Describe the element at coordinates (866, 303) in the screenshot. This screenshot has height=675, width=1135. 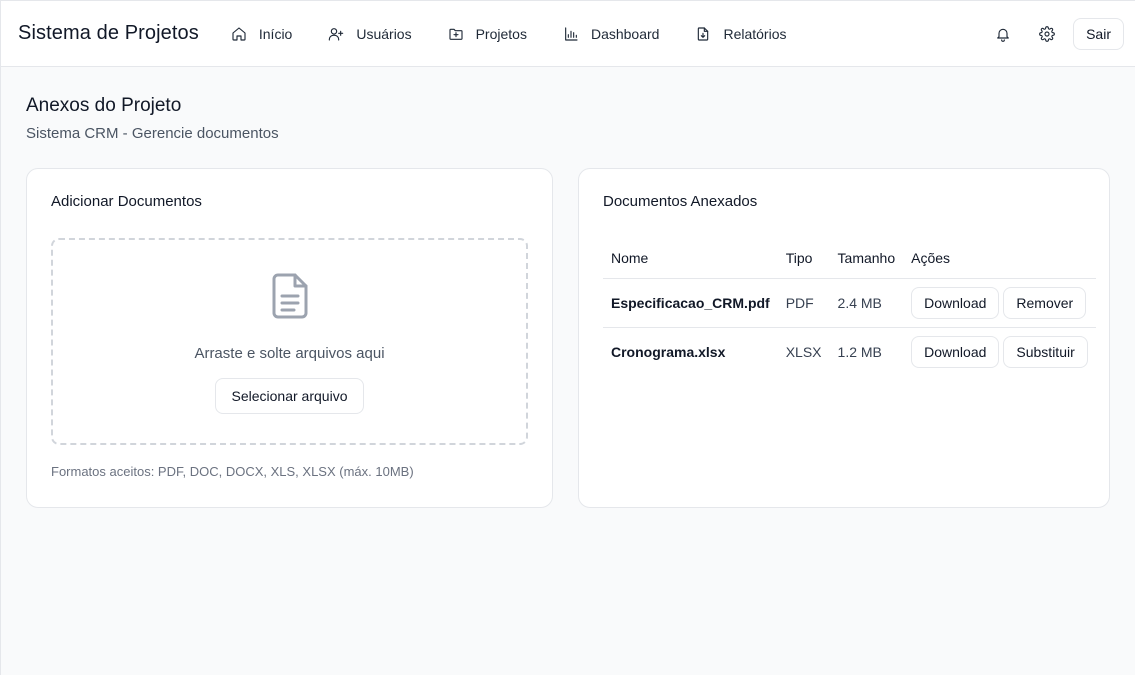
I see `document-size: 2.4 MB` at that location.